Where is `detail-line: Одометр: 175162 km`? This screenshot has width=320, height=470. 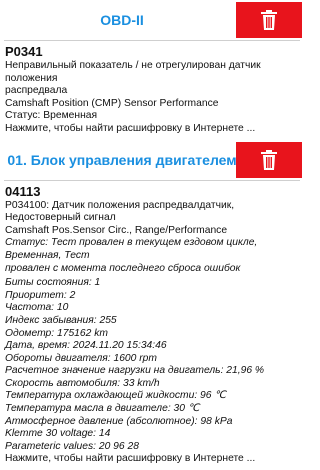 detail-line: Одометр: 175162 km is located at coordinates (56, 333).